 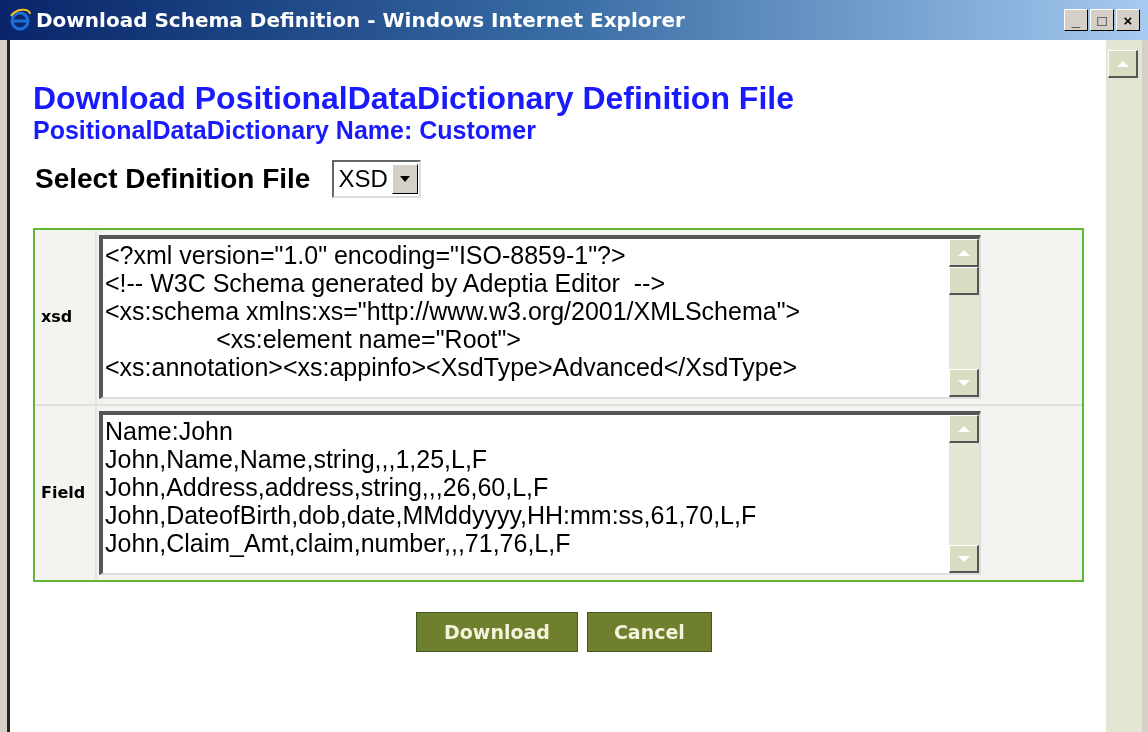 I want to click on dictionary-name: PositionalDataDictionary Name: Customer, so click(x=285, y=130).